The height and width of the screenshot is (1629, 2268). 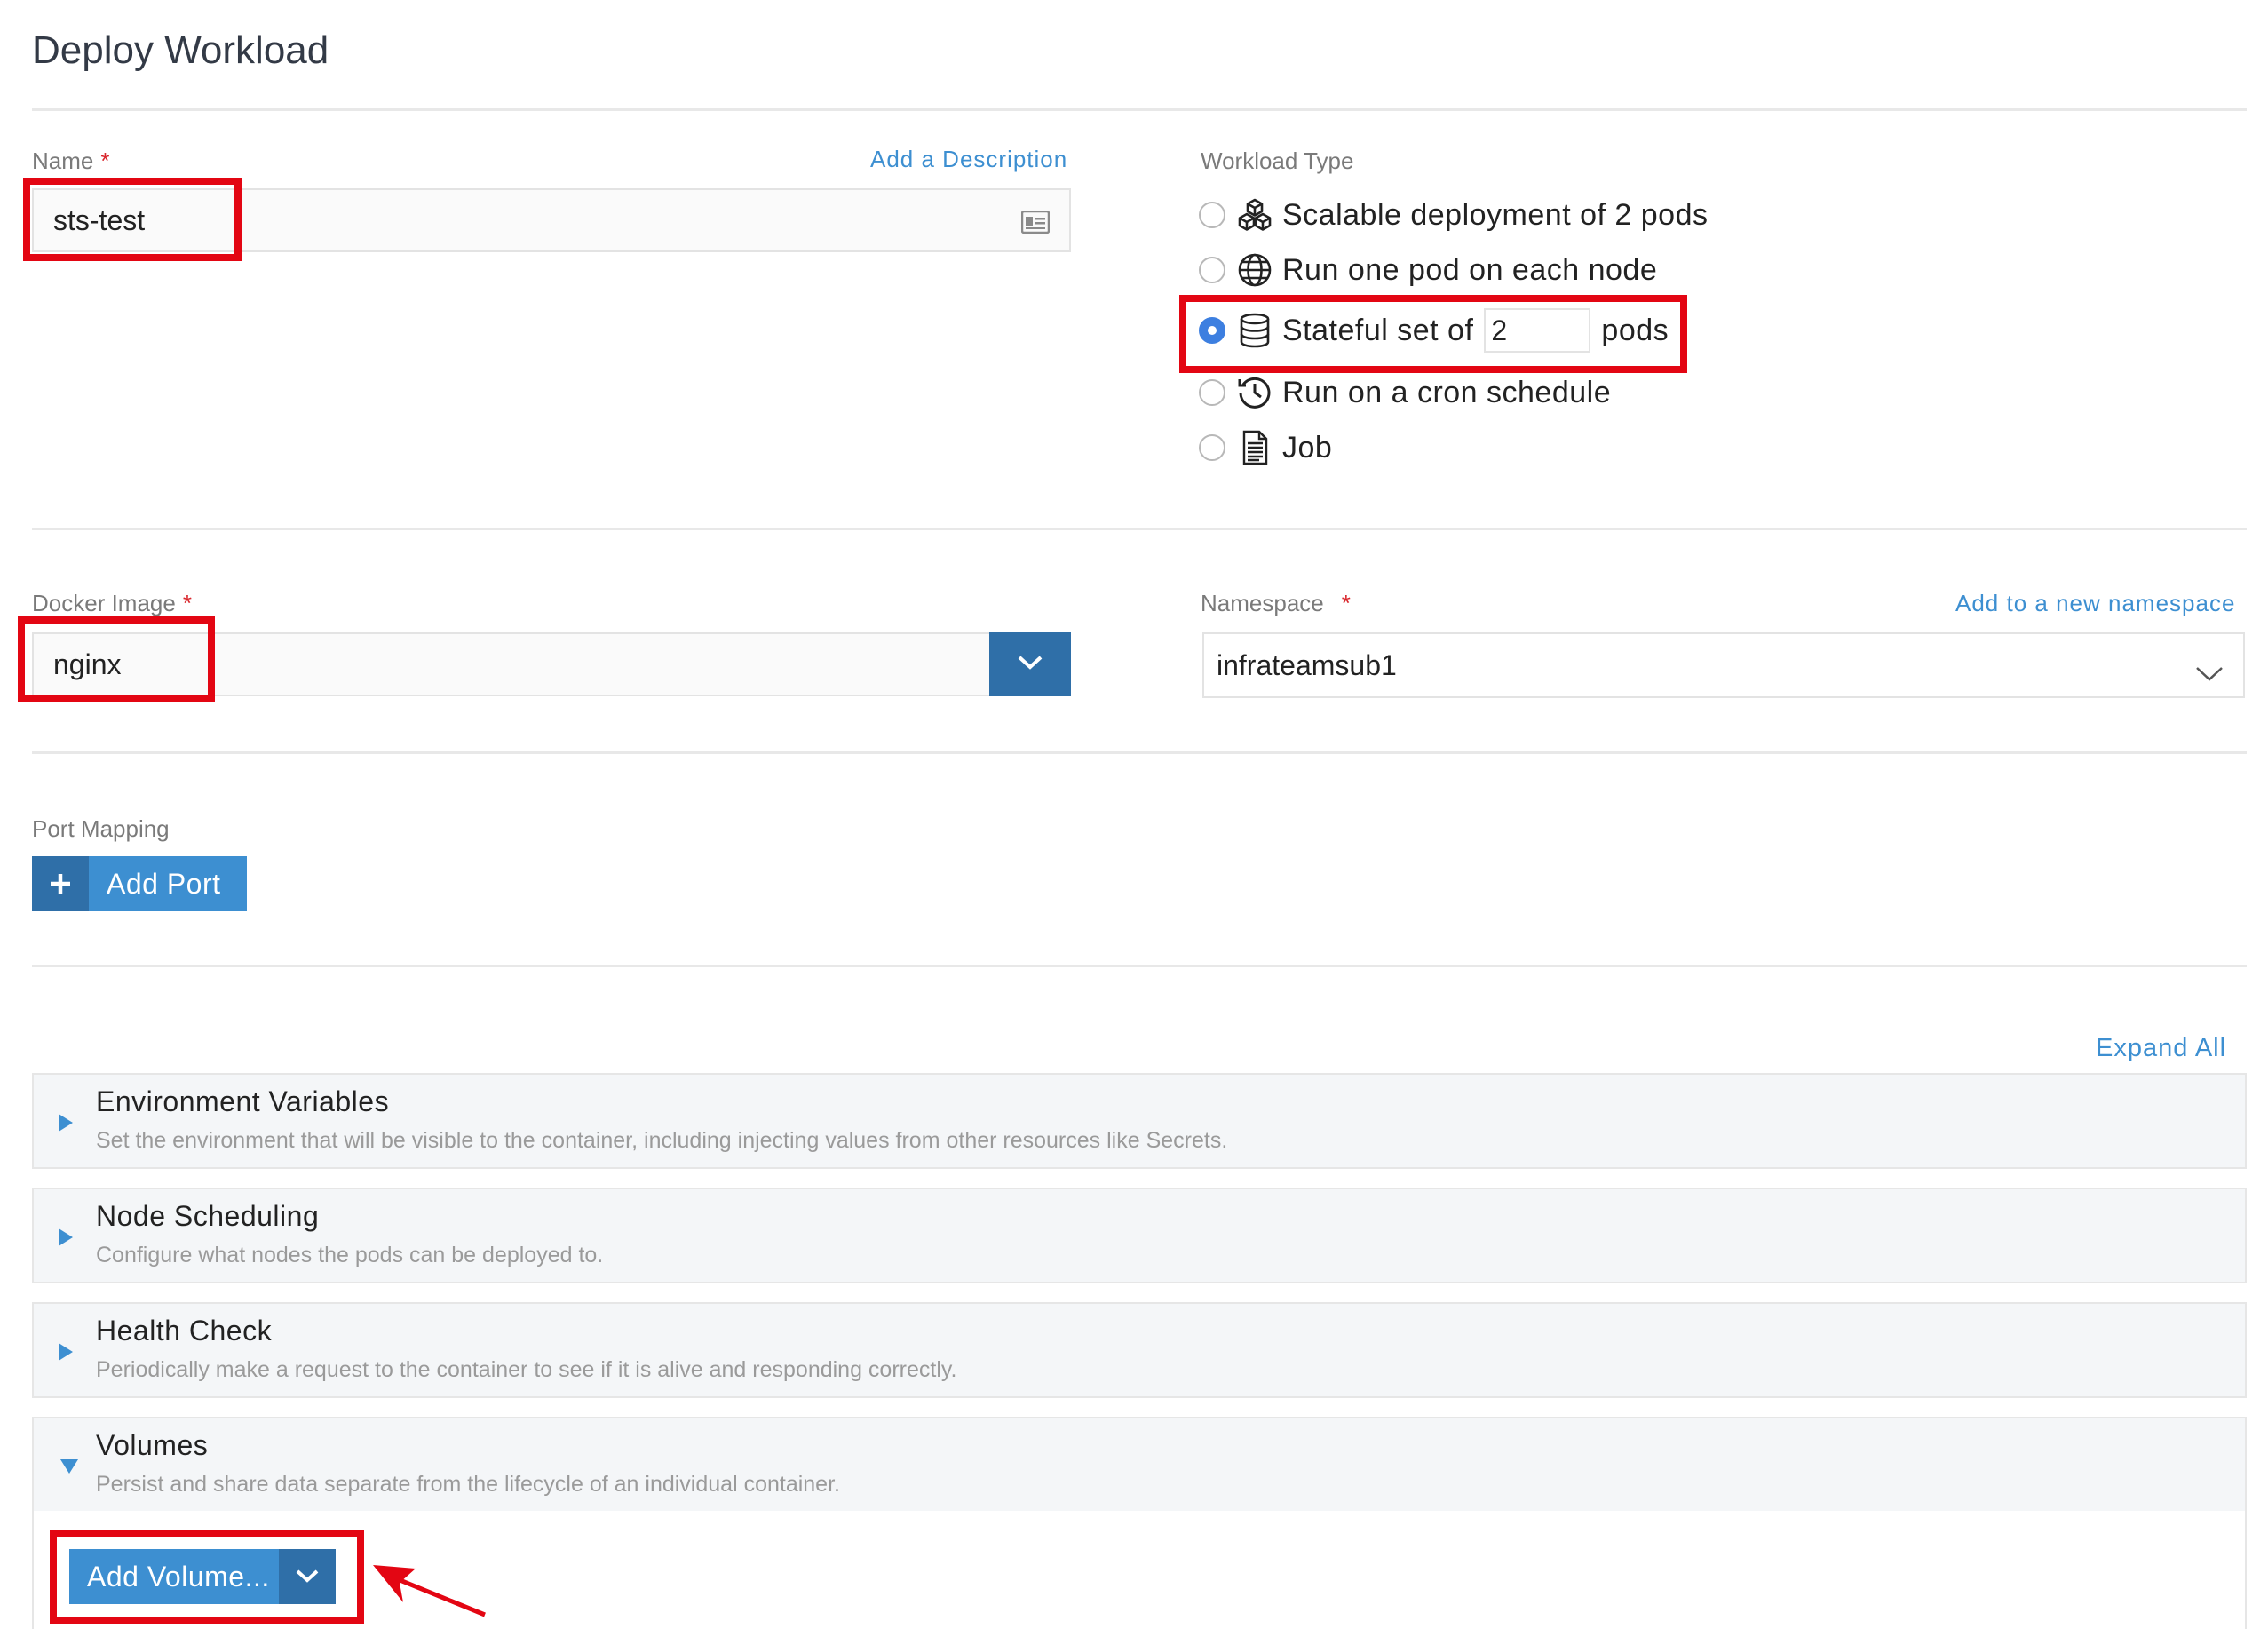 I want to click on workload-option-daemonset: Run one pod on each node, so click(x=1428, y=270).